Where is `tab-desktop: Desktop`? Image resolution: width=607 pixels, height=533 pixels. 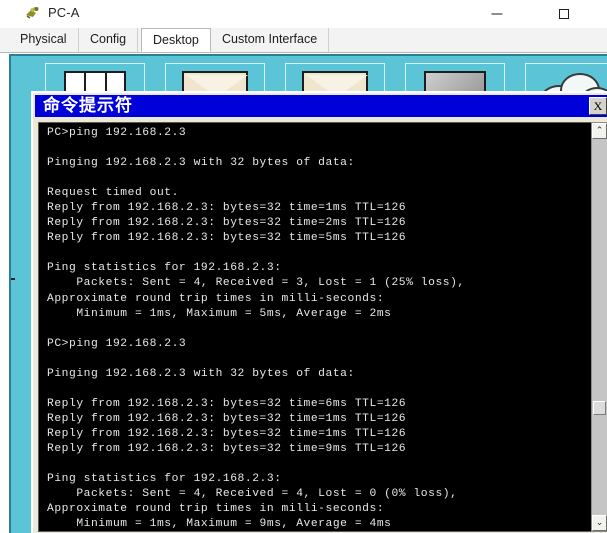
tab-desktop: Desktop is located at coordinates (176, 40).